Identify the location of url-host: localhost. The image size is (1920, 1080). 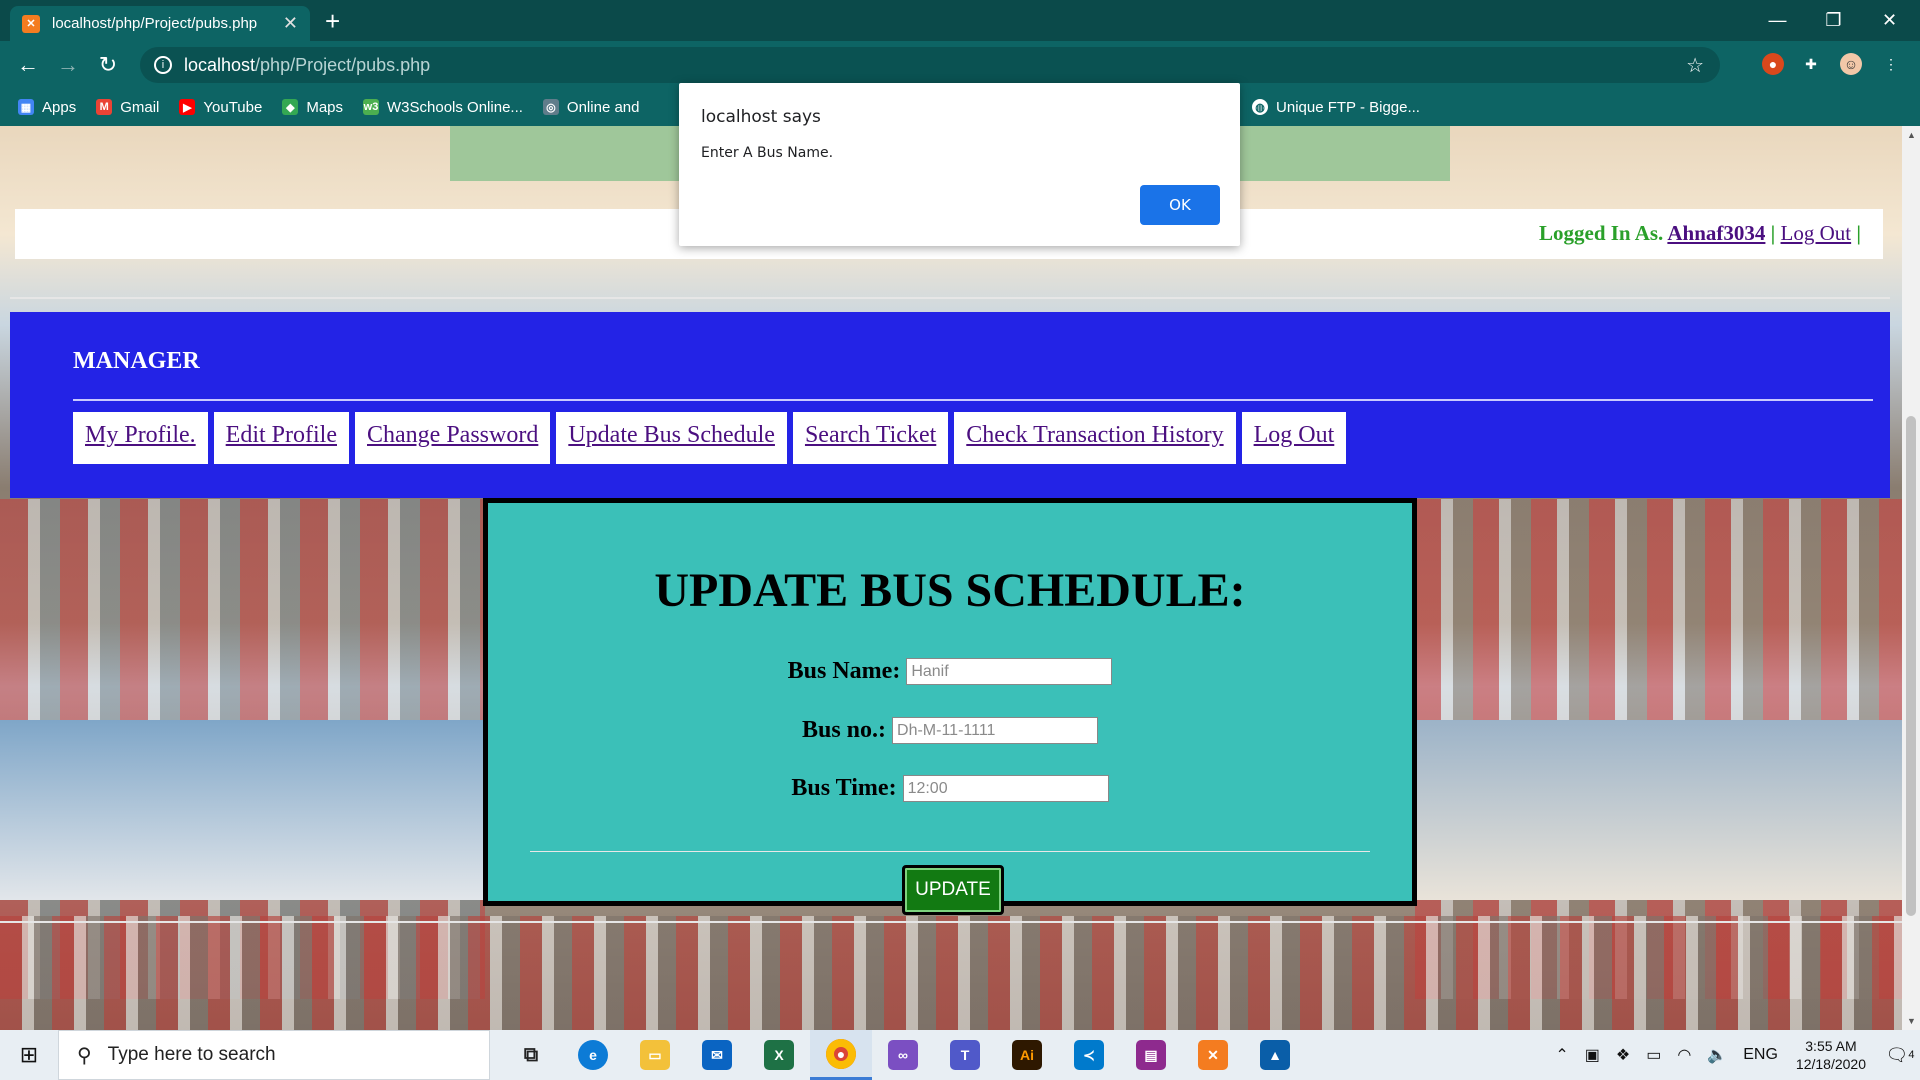
(220, 64).